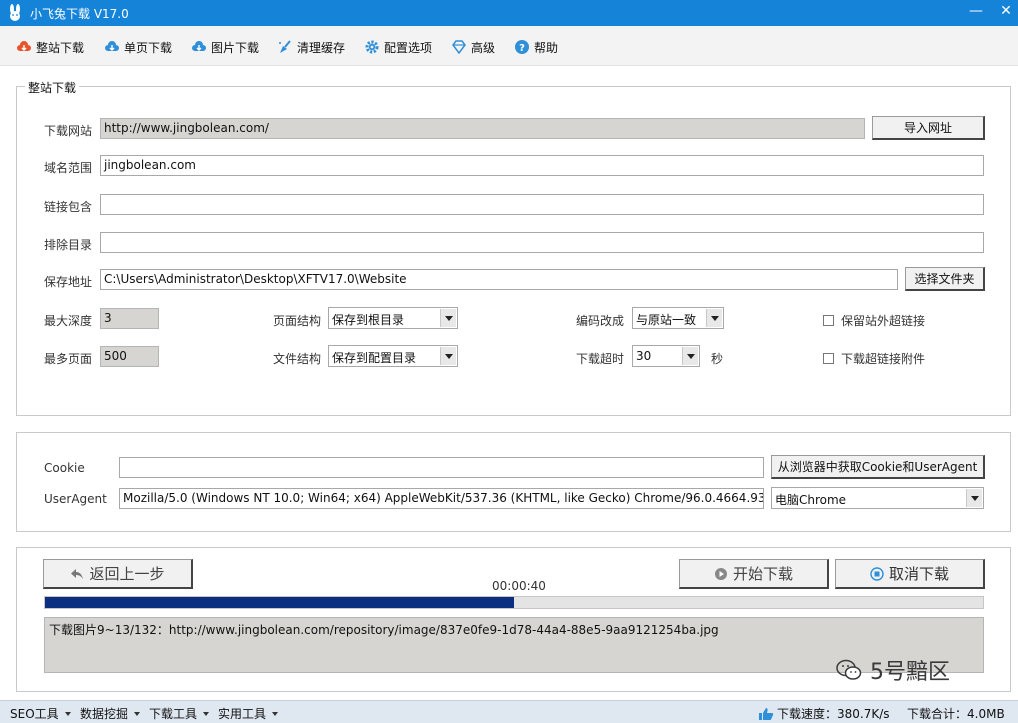 This screenshot has width=1018, height=723. What do you see at coordinates (60, 47) in the screenshot?
I see `toolbar-label: 整站下载` at bounding box center [60, 47].